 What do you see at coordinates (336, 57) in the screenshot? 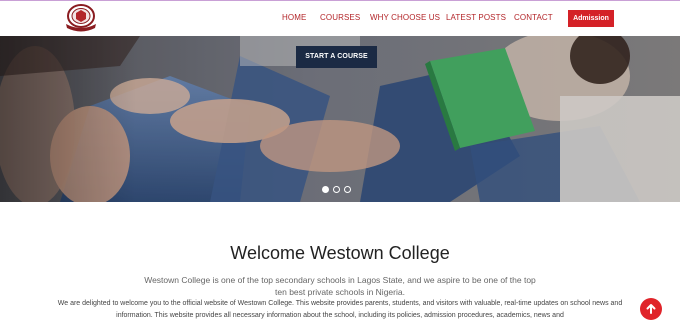
I see `start-a-course-button: START A COURSE` at bounding box center [336, 57].